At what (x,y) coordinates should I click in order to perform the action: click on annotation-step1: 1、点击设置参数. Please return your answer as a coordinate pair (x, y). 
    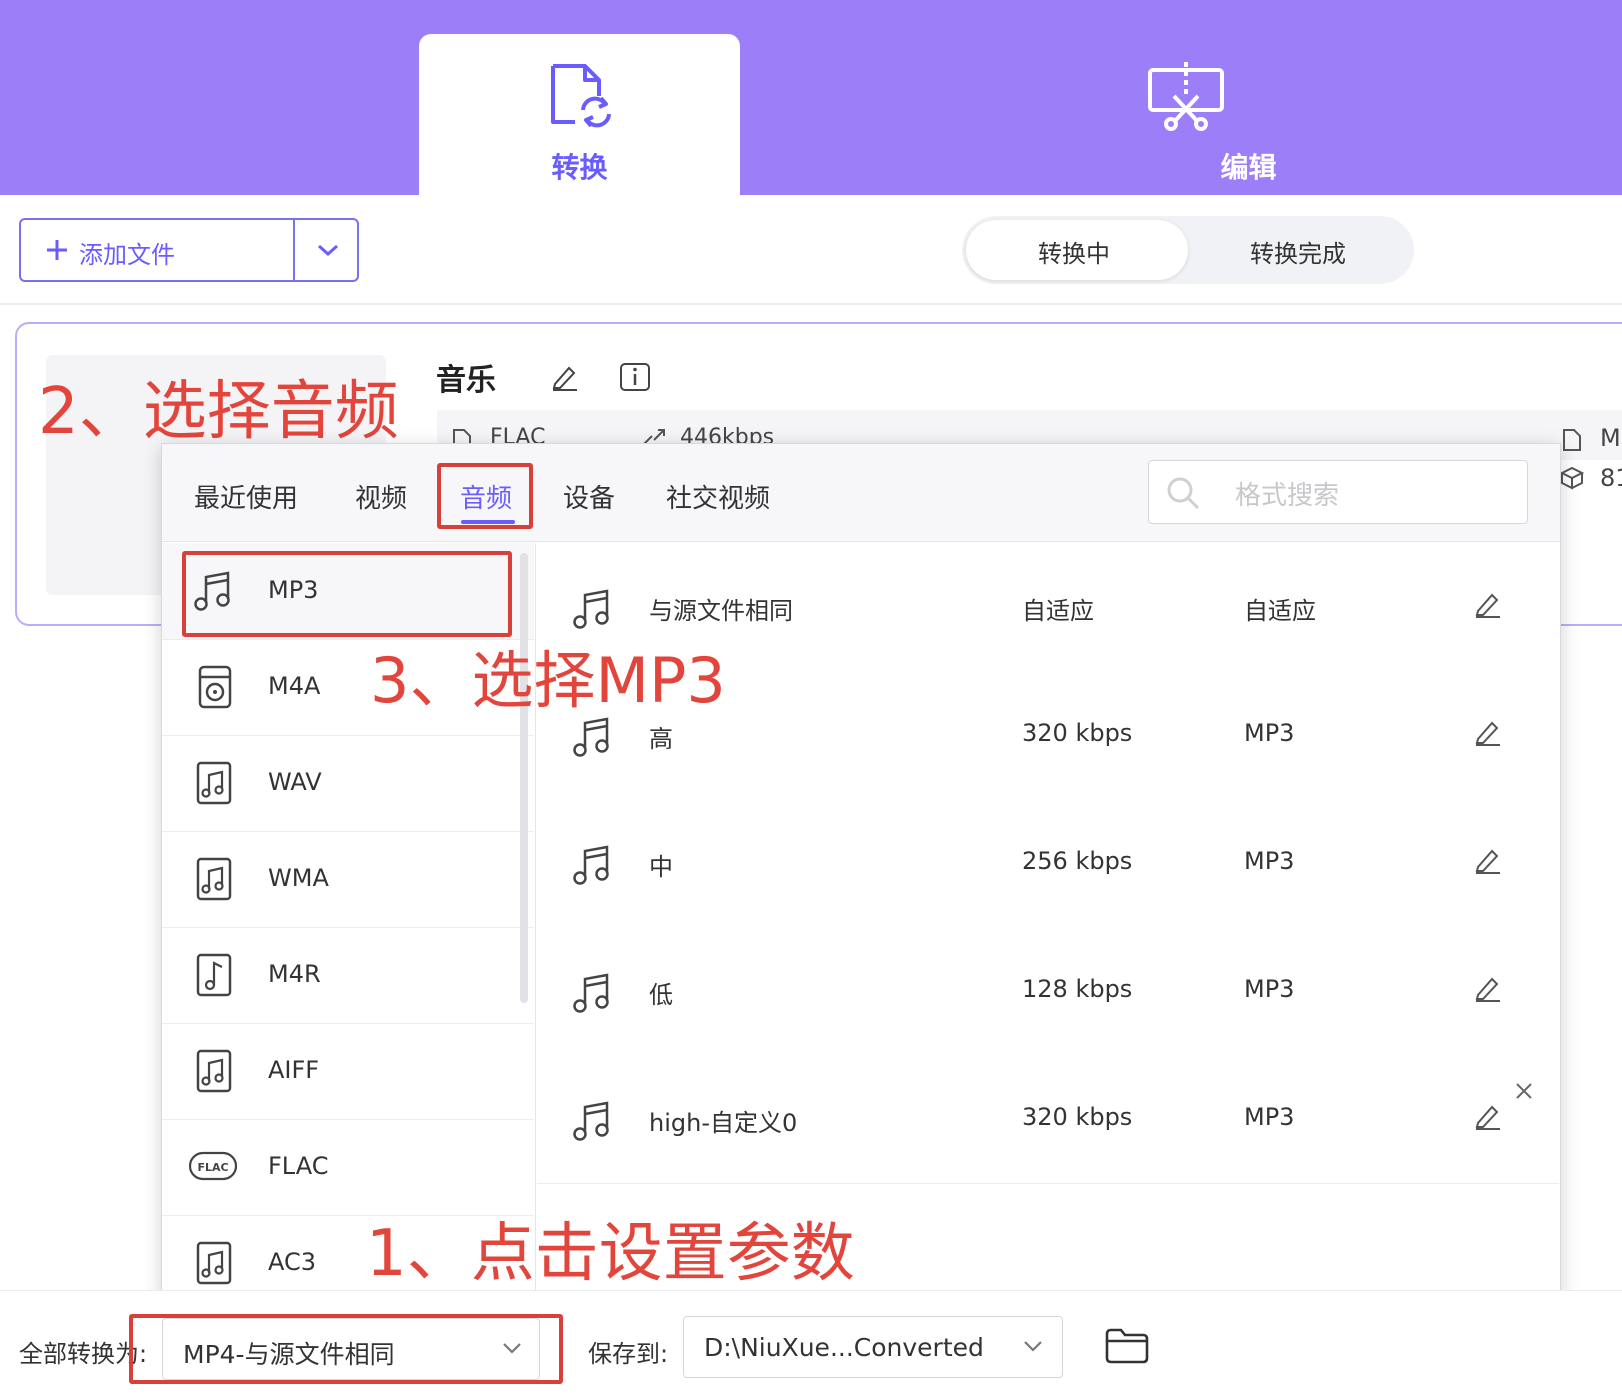
    Looking at the image, I should click on (610, 1254).